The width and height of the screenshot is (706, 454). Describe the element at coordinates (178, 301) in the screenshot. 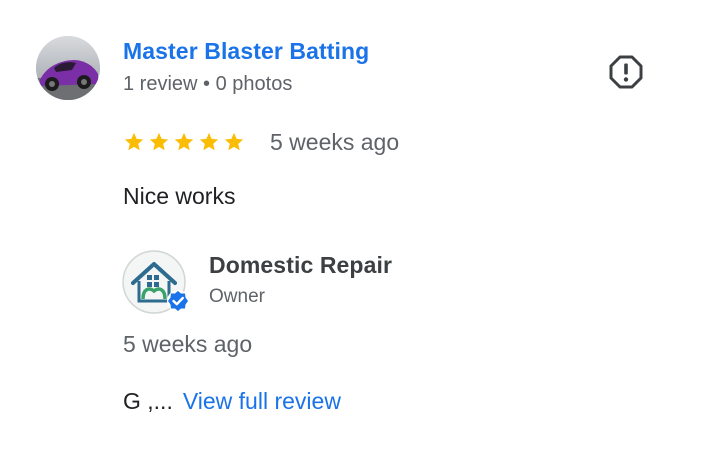

I see `verified-badge-icon` at that location.